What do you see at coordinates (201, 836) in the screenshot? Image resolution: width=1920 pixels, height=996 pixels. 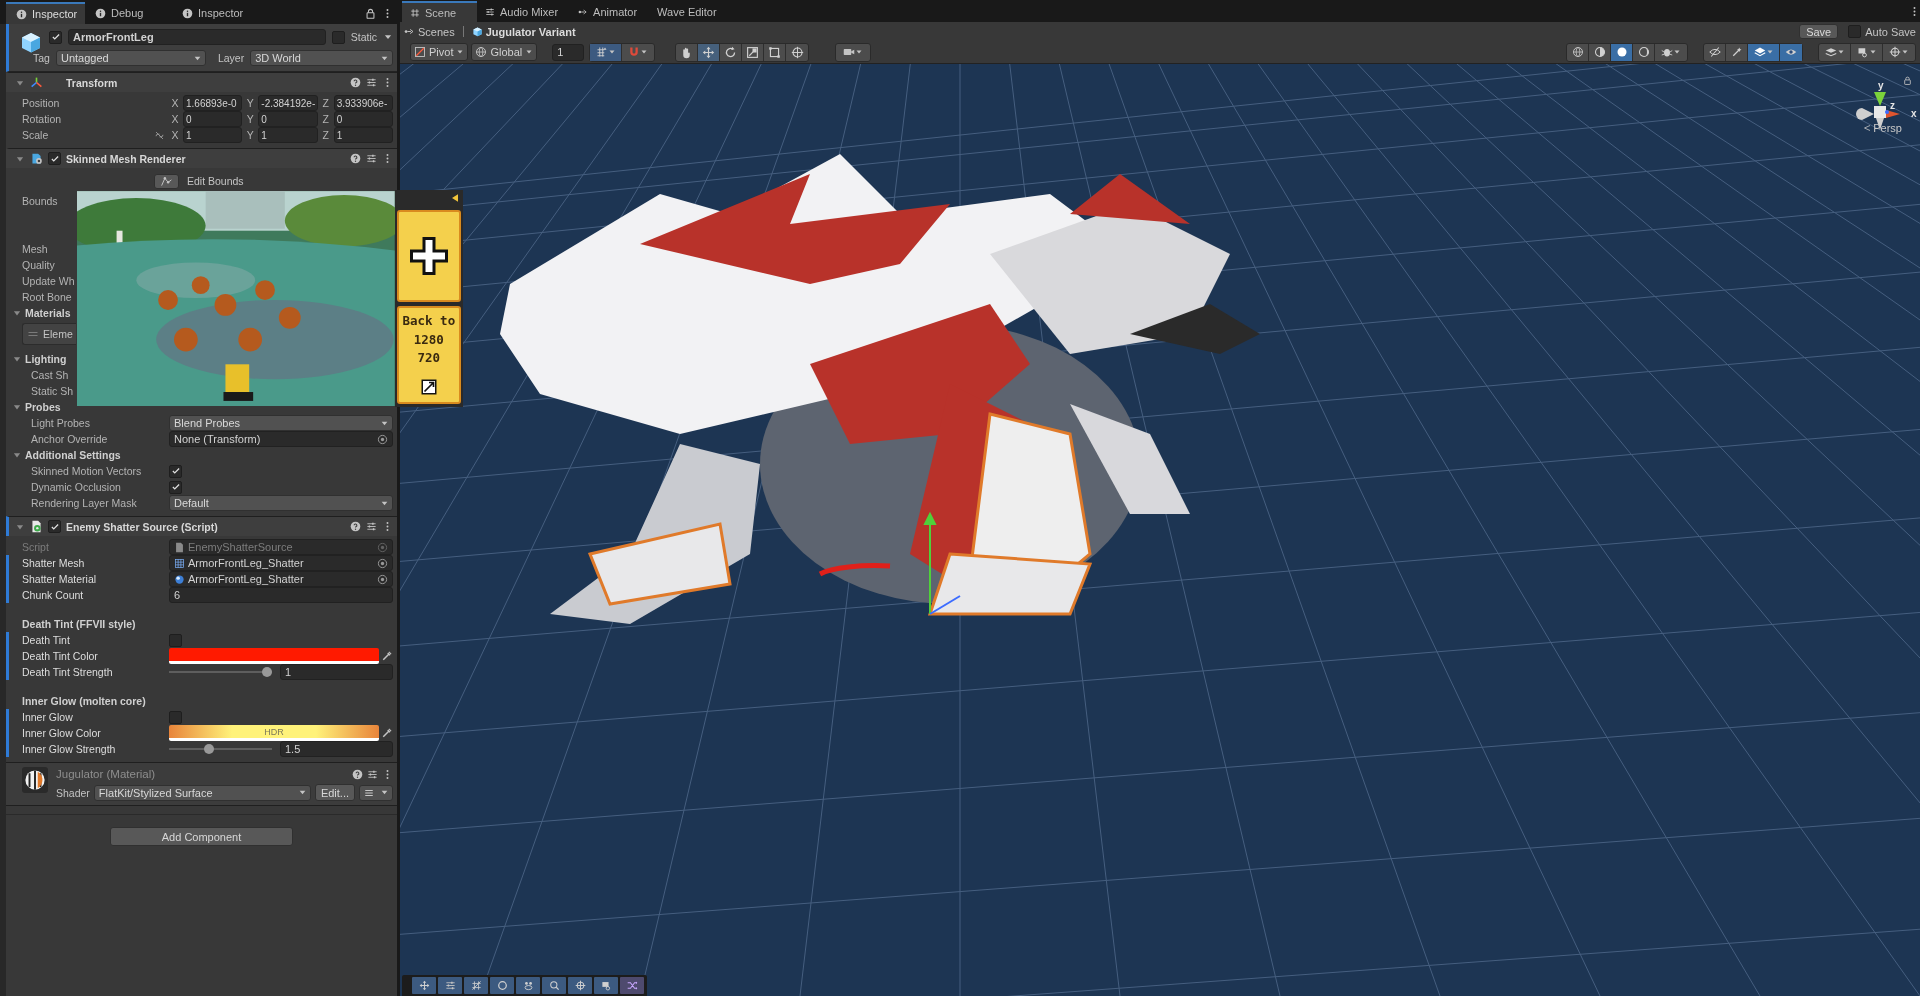 I see `add-component-button: Add Component` at bounding box center [201, 836].